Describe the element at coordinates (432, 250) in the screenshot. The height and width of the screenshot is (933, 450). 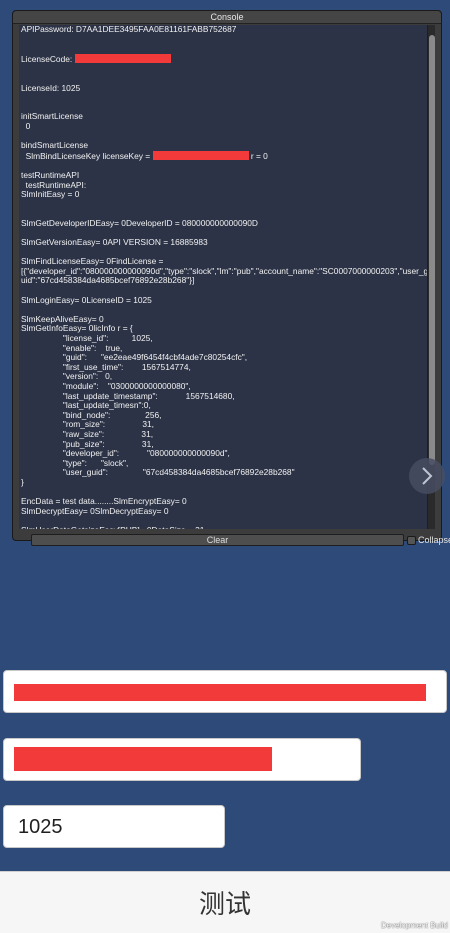
I see `console-scroll-thumb` at that location.